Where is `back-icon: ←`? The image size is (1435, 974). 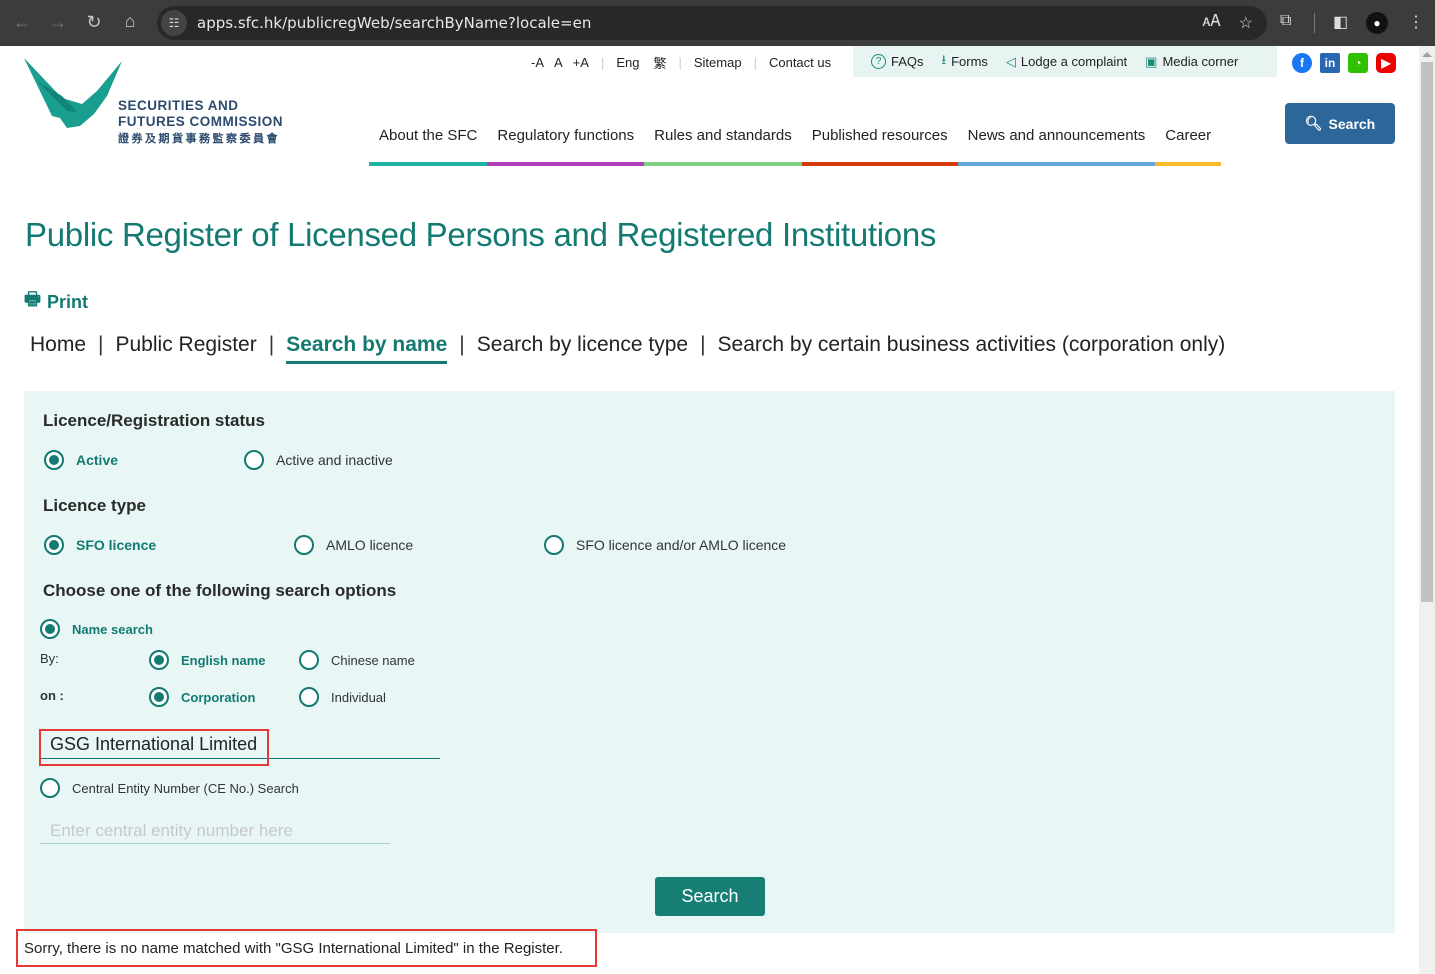
back-icon: ← is located at coordinates (22, 22).